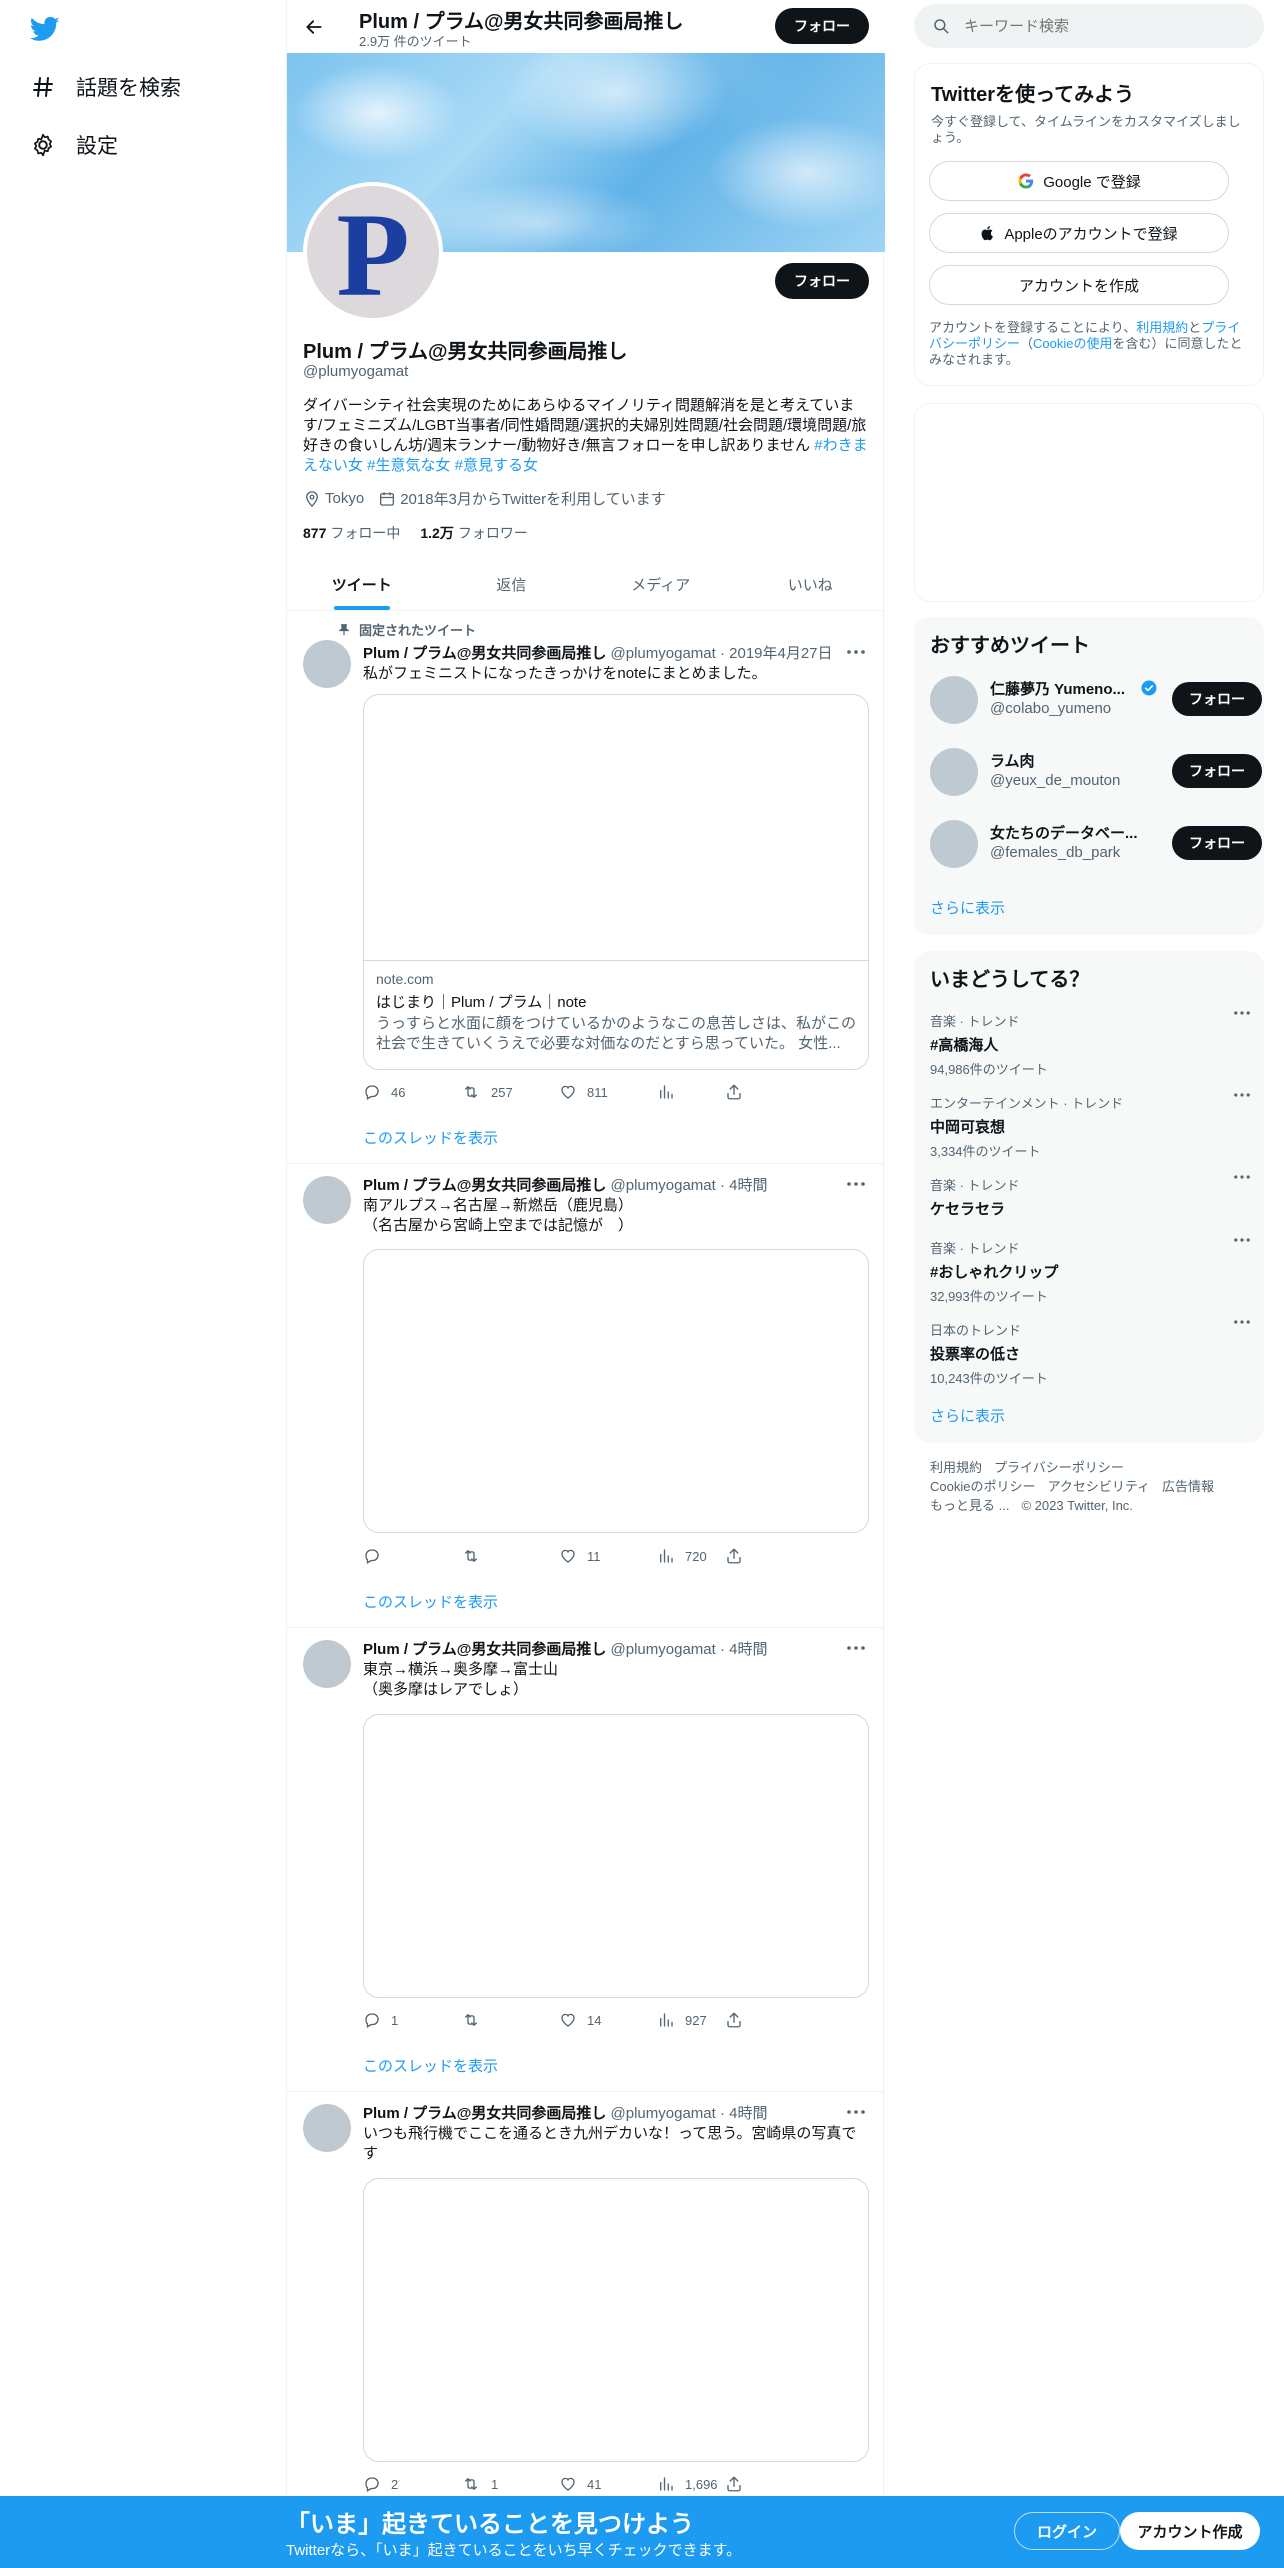  What do you see at coordinates (473, 533) in the screenshot?
I see `followers-link: 1.2万 フォロワー` at bounding box center [473, 533].